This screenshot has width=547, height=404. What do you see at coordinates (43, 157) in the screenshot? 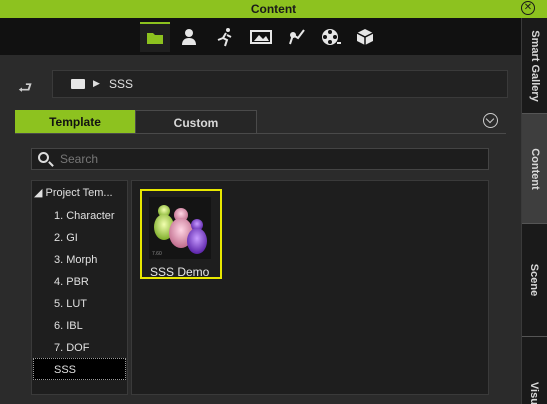
I see `search-icon` at bounding box center [43, 157].